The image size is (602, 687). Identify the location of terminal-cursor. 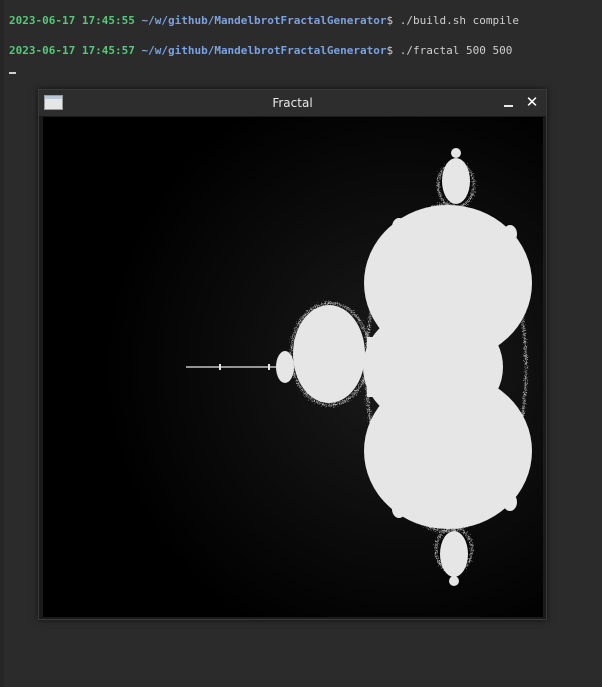
(12, 73).